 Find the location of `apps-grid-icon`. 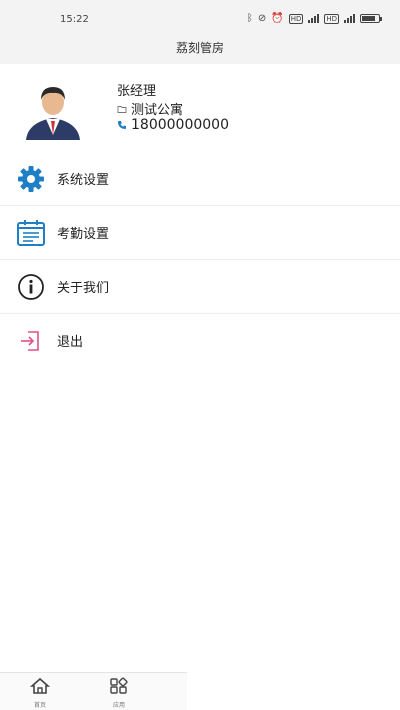

apps-grid-icon is located at coordinates (119, 685).